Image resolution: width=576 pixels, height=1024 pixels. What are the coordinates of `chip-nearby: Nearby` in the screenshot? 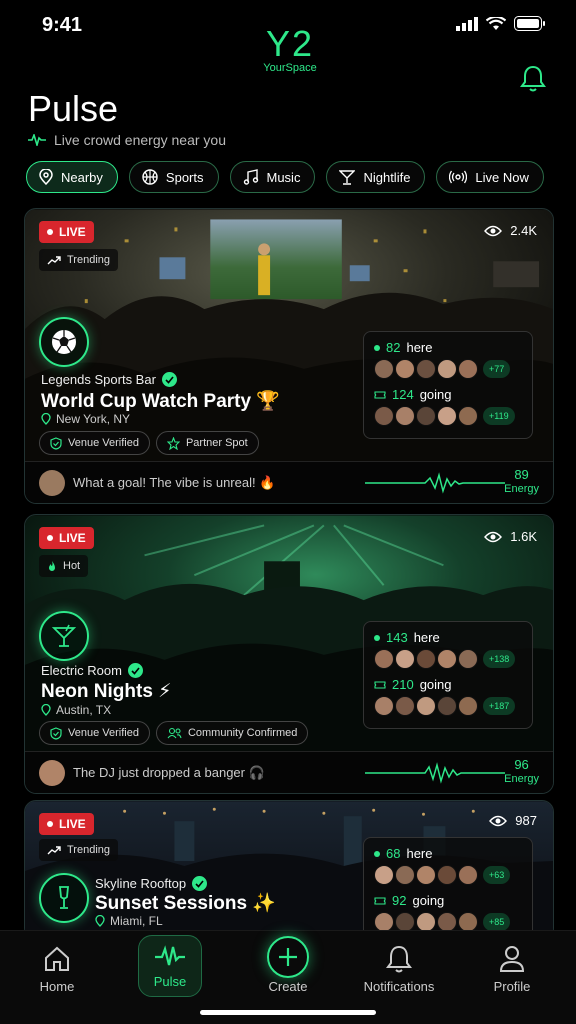 It's located at (72, 177).